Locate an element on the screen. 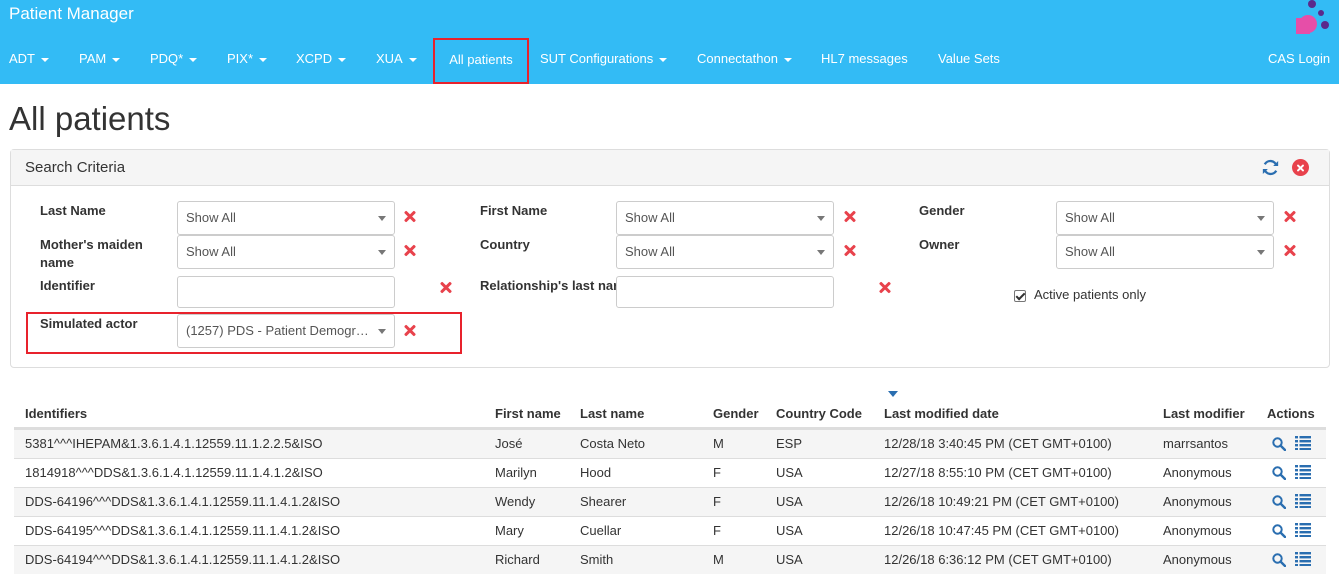 This screenshot has width=1339, height=574. gender-select: Show All is located at coordinates (1165, 218).